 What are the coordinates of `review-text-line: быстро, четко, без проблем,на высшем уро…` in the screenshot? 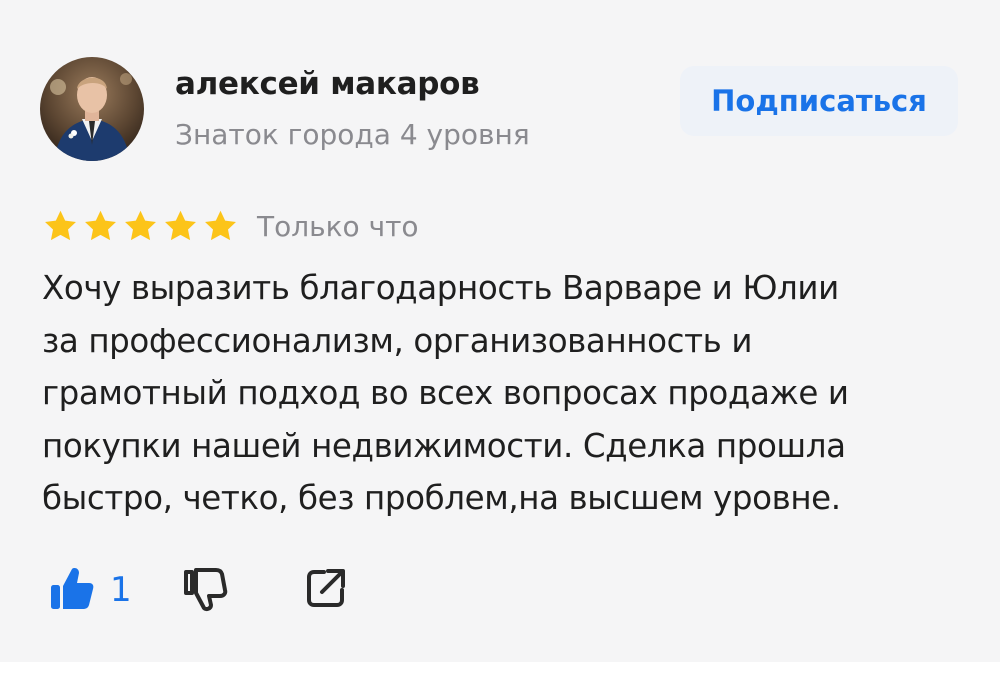 It's located at (441, 498).